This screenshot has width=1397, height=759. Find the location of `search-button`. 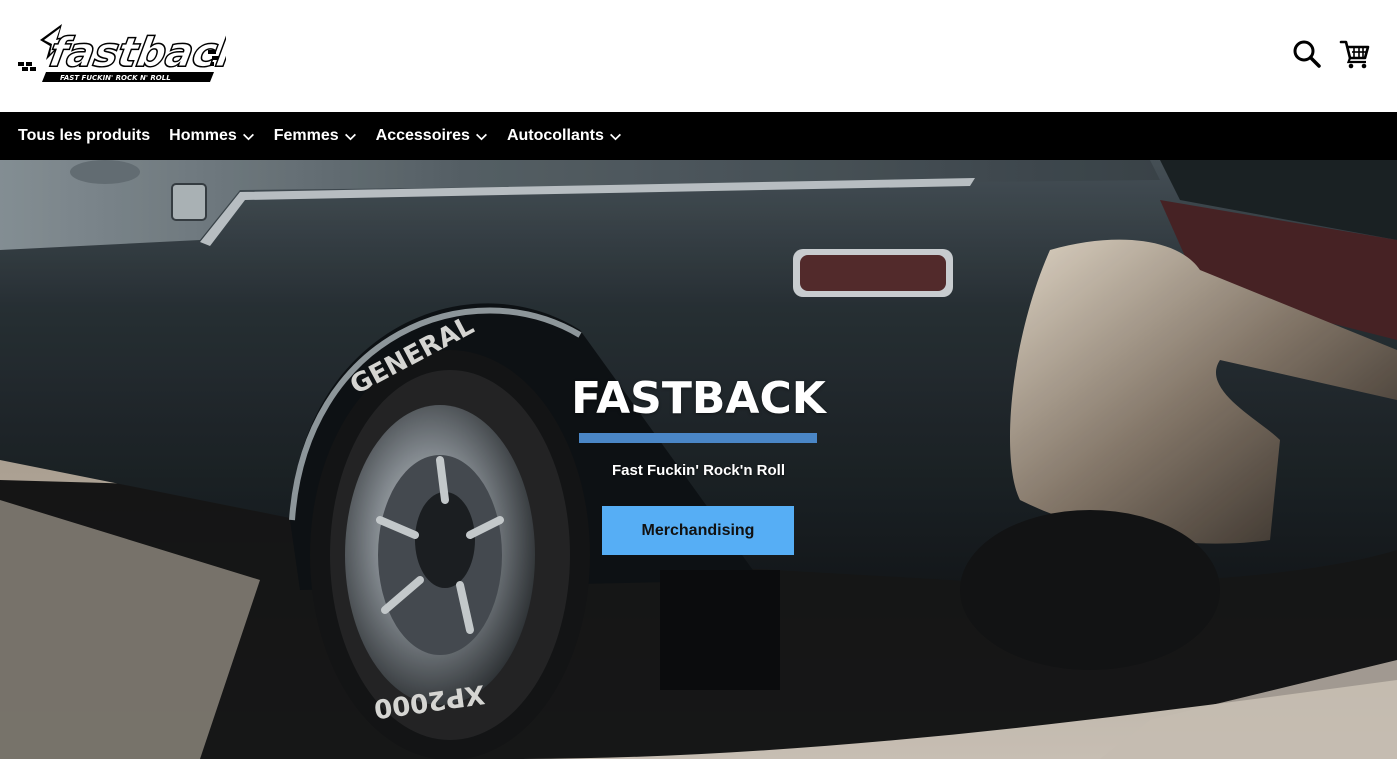

search-button is located at coordinates (1307, 54).